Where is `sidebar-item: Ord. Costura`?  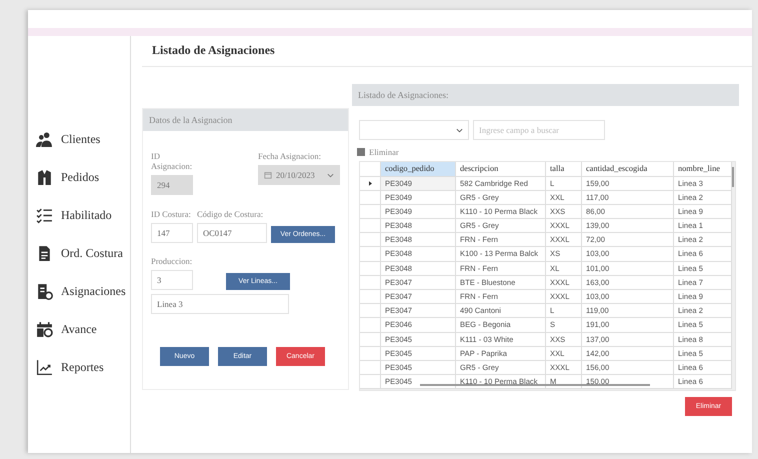 sidebar-item: Ord. Costura is located at coordinates (75, 253).